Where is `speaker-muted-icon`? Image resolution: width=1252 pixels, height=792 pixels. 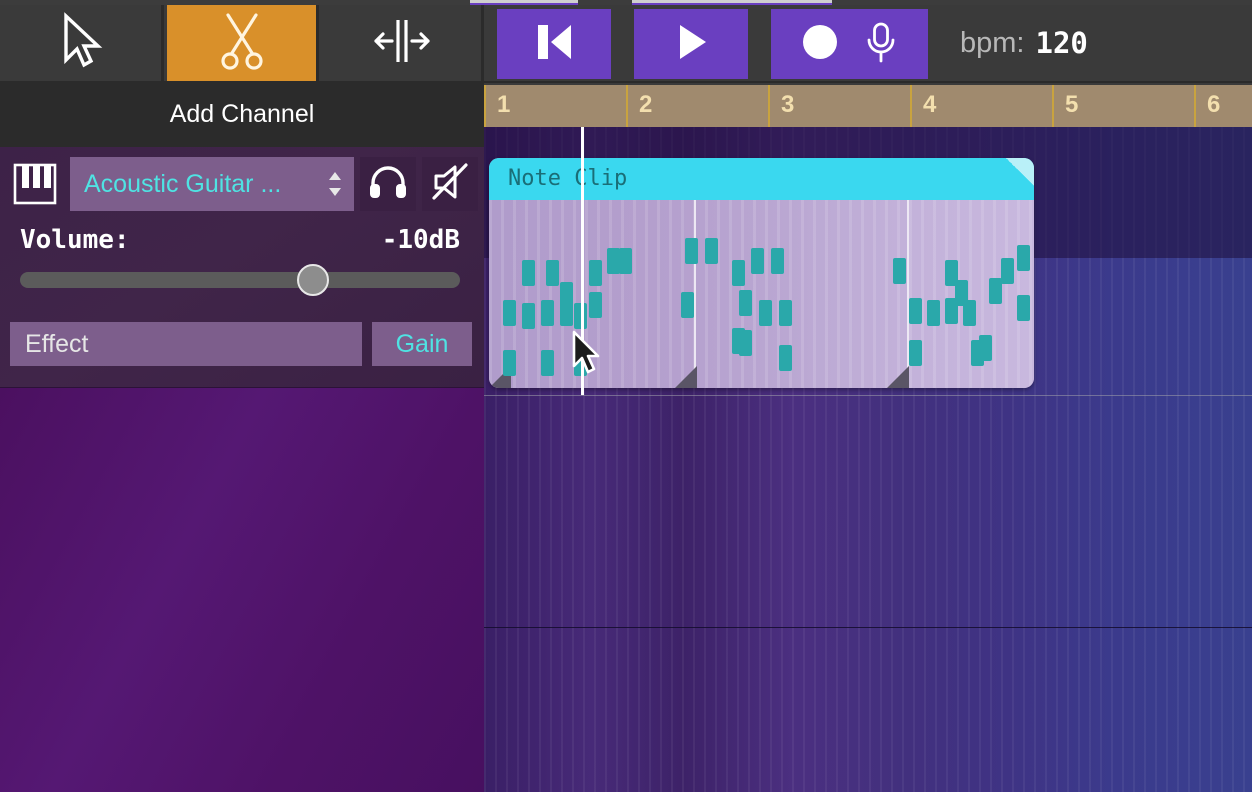 speaker-muted-icon is located at coordinates (450, 184).